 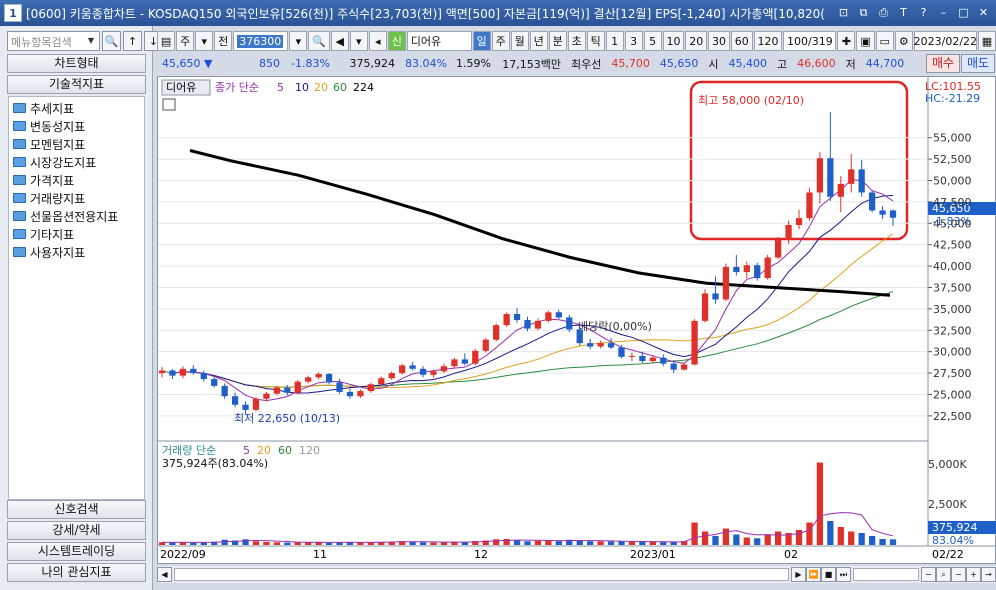 I want to click on save-icon: ▭, so click(x=884, y=41).